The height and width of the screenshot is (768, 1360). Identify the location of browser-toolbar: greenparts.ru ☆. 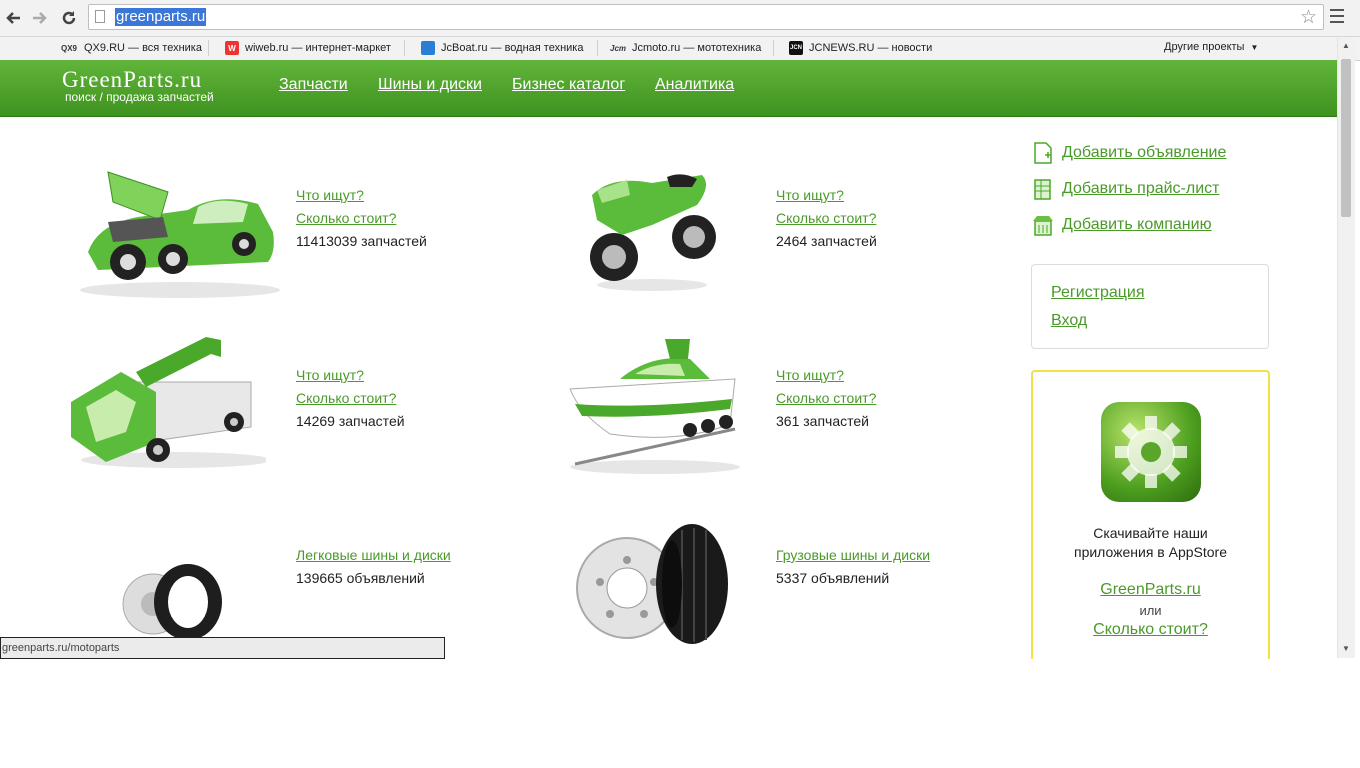
(680, 18).